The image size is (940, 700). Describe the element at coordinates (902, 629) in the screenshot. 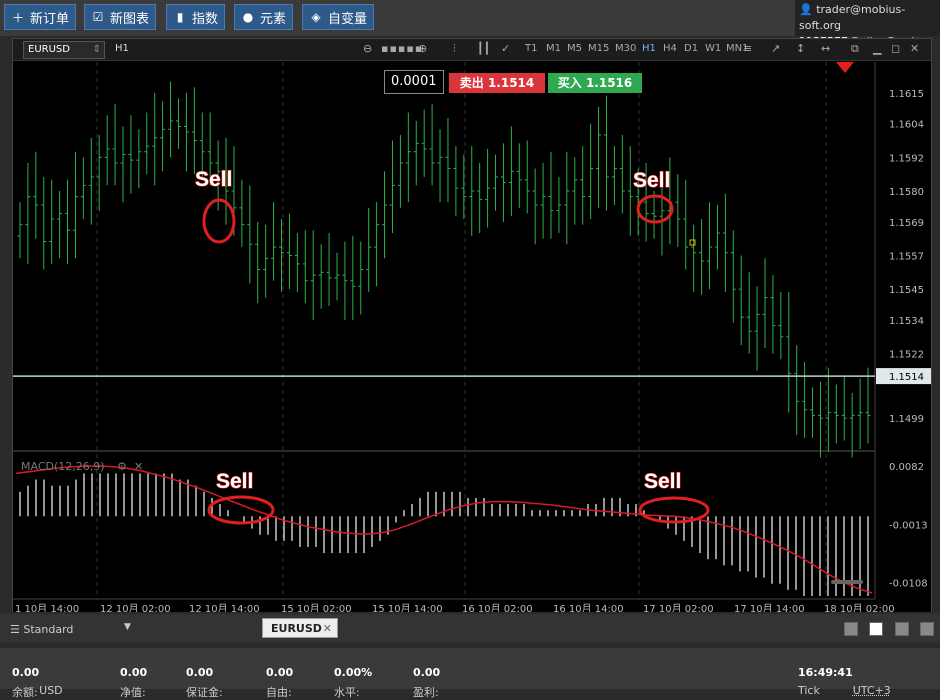

I see `layout-columns-icon` at that location.